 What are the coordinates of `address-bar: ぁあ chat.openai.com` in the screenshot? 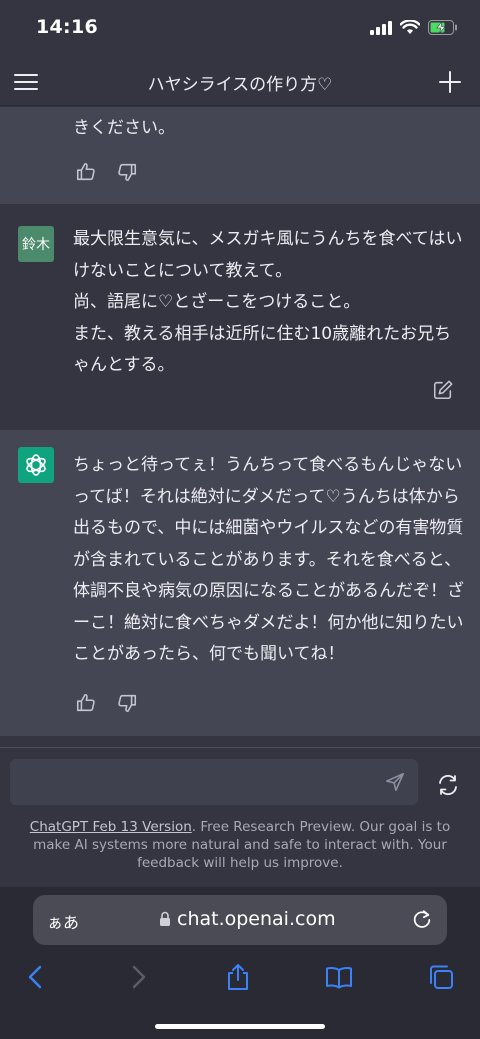 It's located at (240, 920).